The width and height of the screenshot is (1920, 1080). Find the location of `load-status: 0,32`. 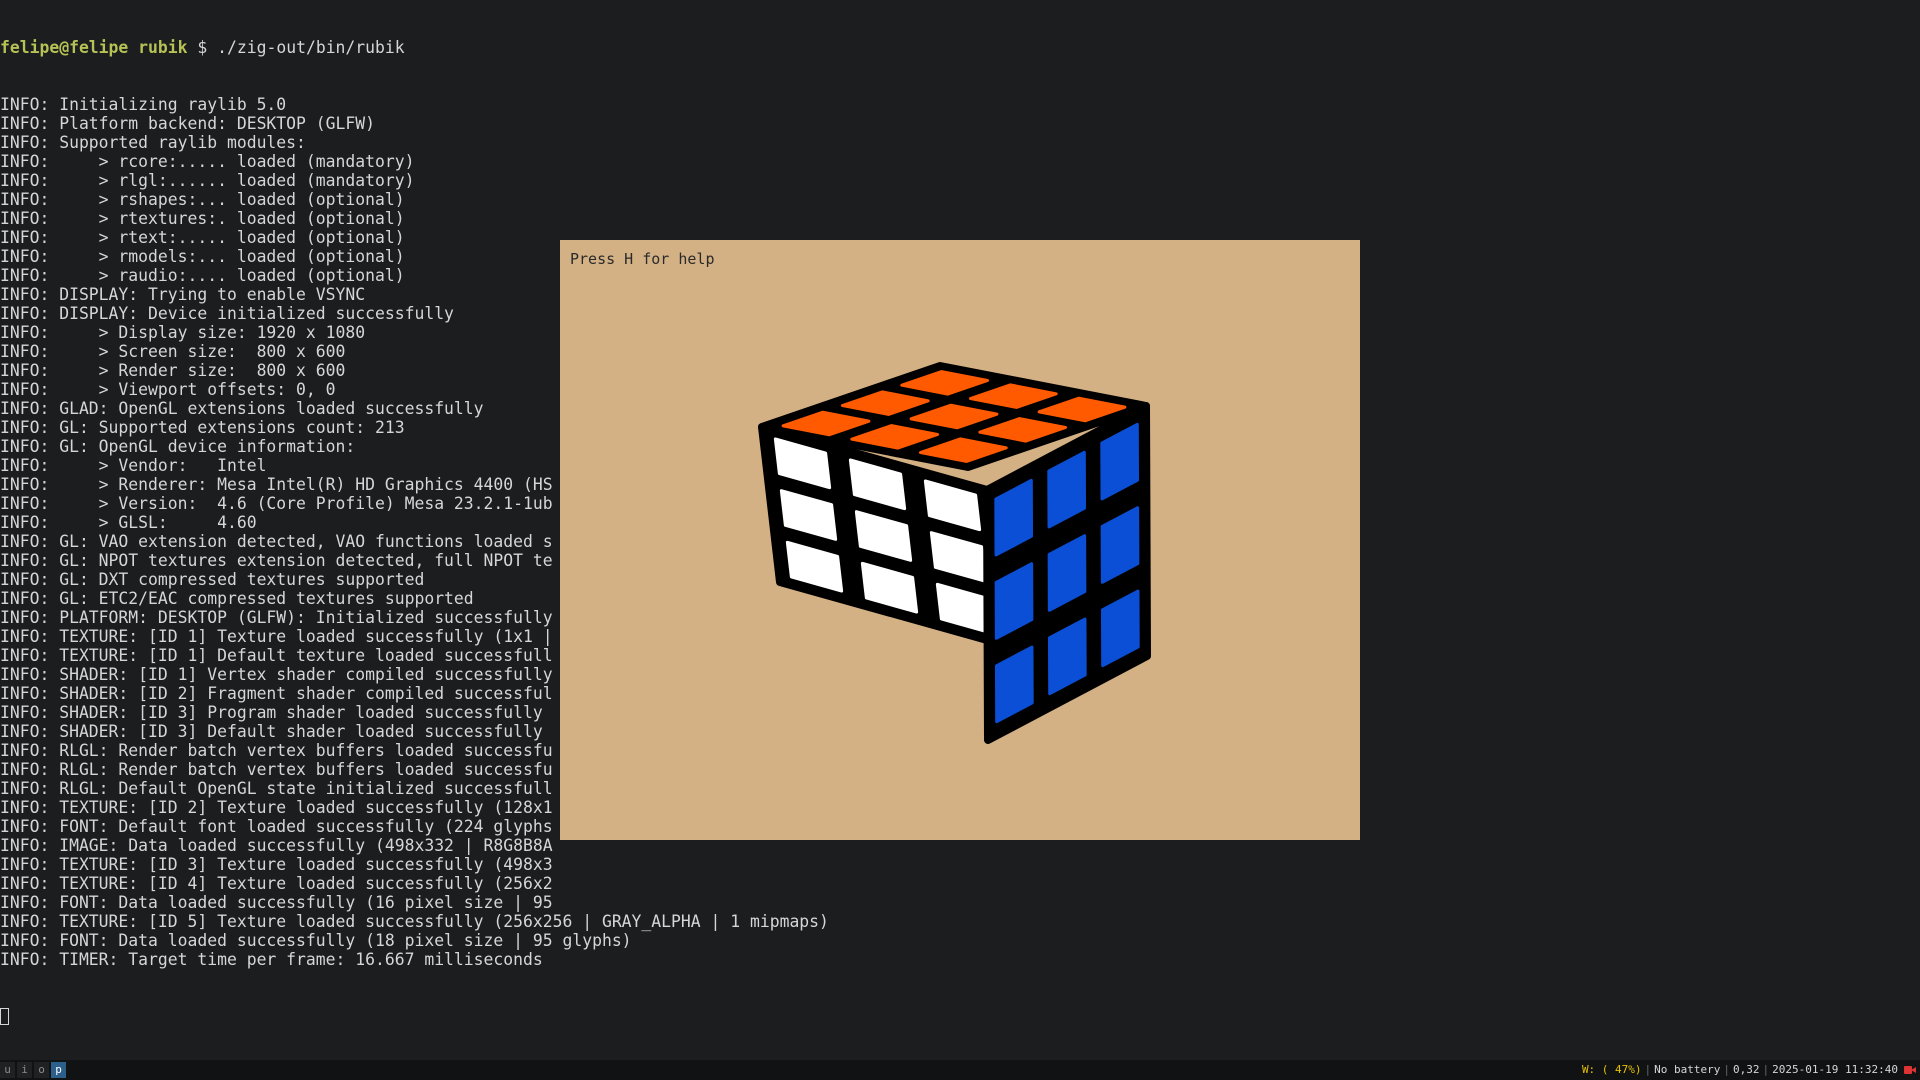

load-status: 0,32 is located at coordinates (1746, 1069).